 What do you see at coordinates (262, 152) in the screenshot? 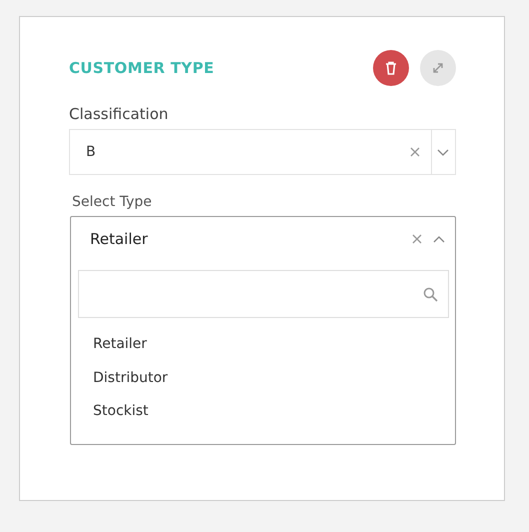
I see `select-field: B` at bounding box center [262, 152].